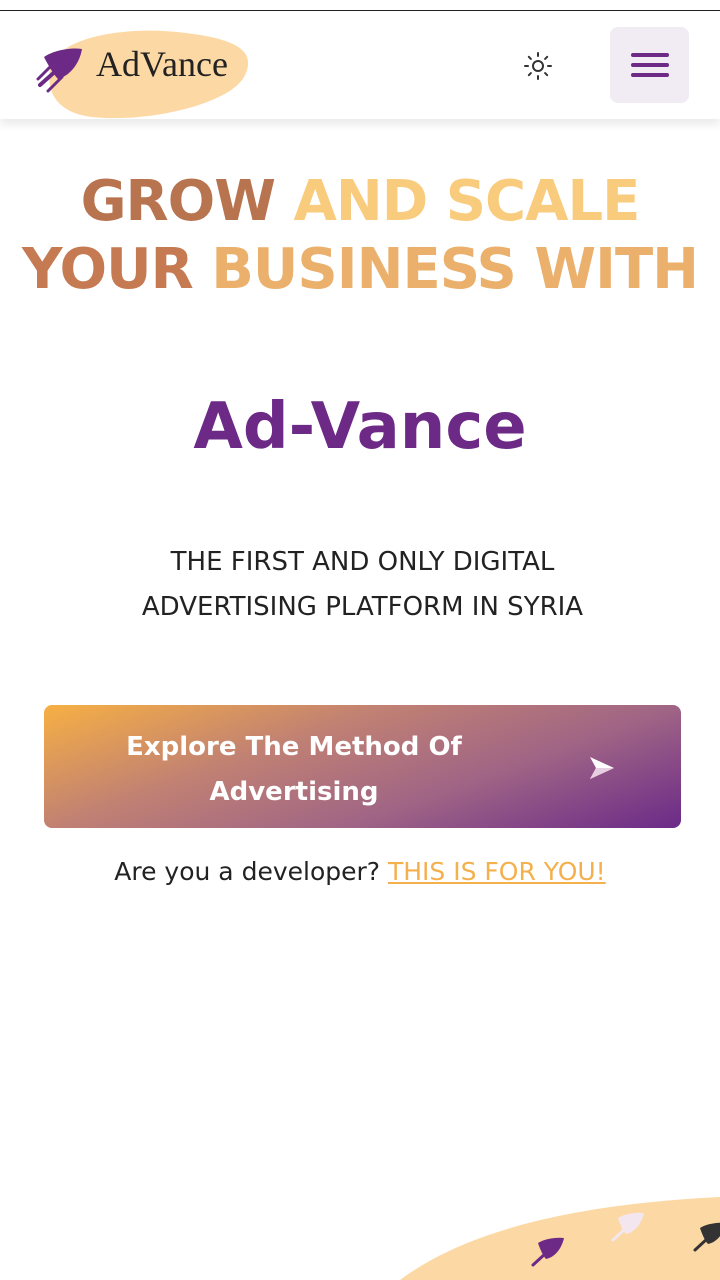 This screenshot has height=1280, width=720. I want to click on hero-brand-name: Ad-Vance, so click(360, 427).